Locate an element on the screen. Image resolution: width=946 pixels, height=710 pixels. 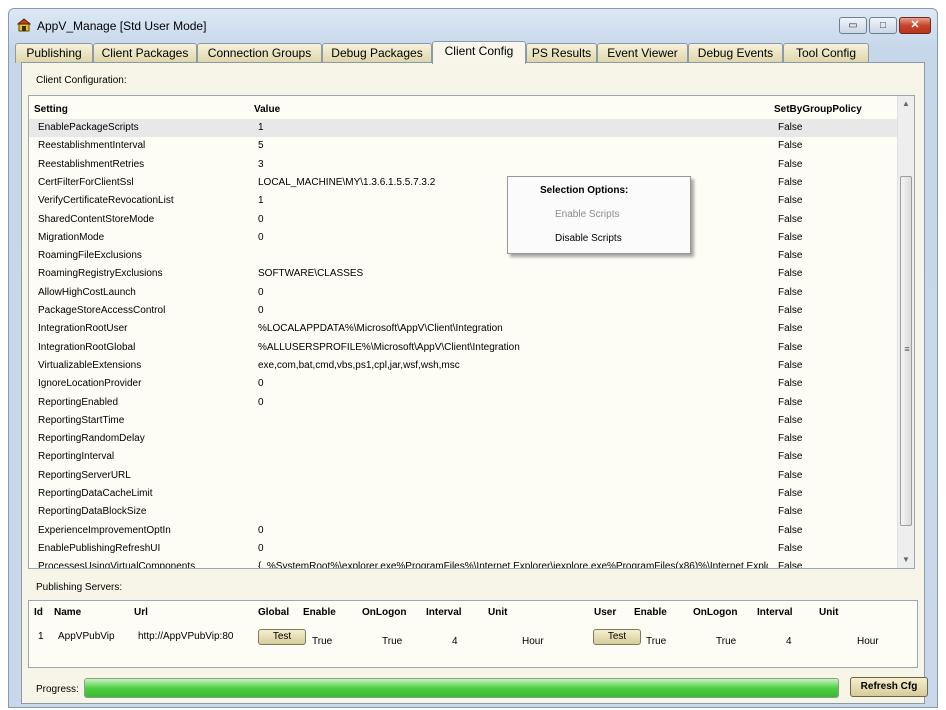
setting-cell: SharedContentStoreMode is located at coordinates (96, 219).